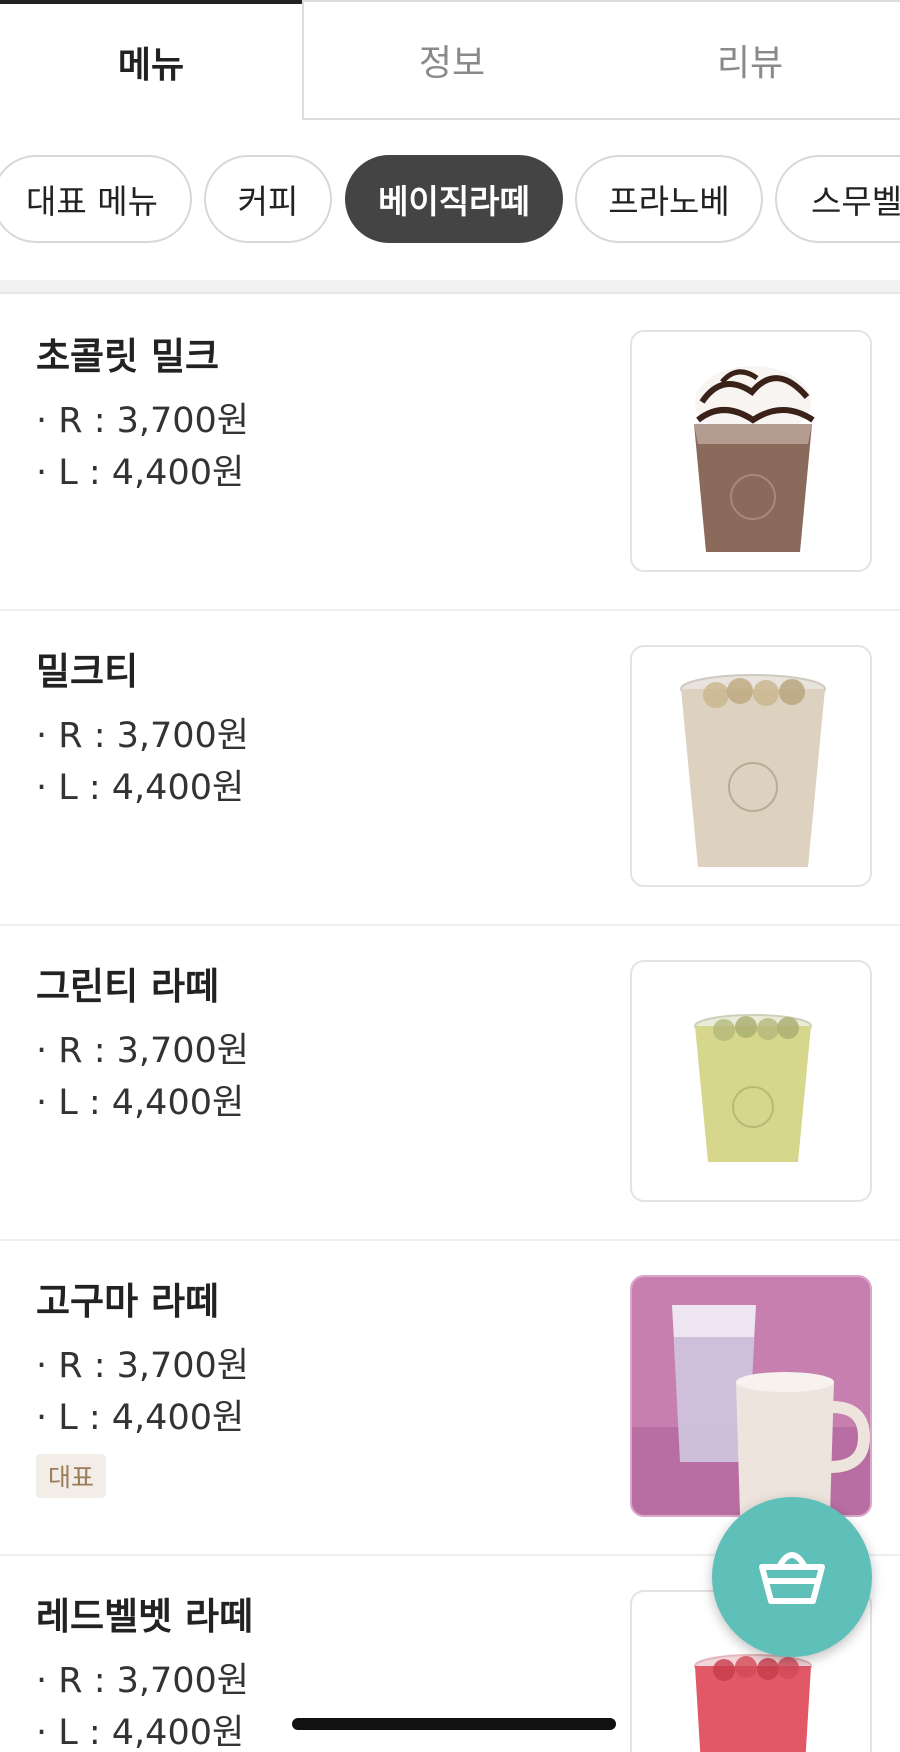  I want to click on green-tea-latte-image, so click(751, 1081).